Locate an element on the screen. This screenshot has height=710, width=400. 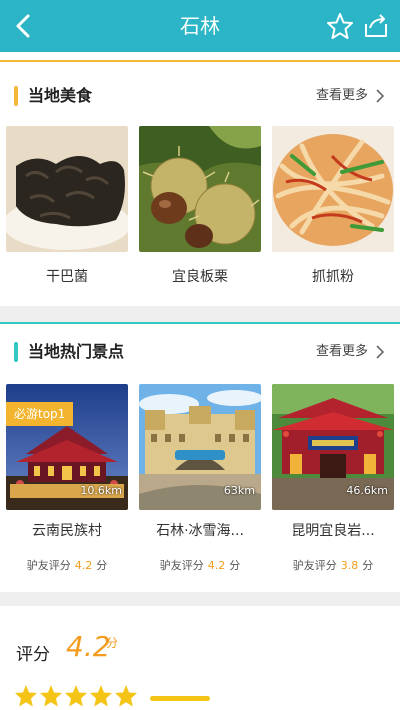
food-name: 宜良板栗 is located at coordinates (200, 277).